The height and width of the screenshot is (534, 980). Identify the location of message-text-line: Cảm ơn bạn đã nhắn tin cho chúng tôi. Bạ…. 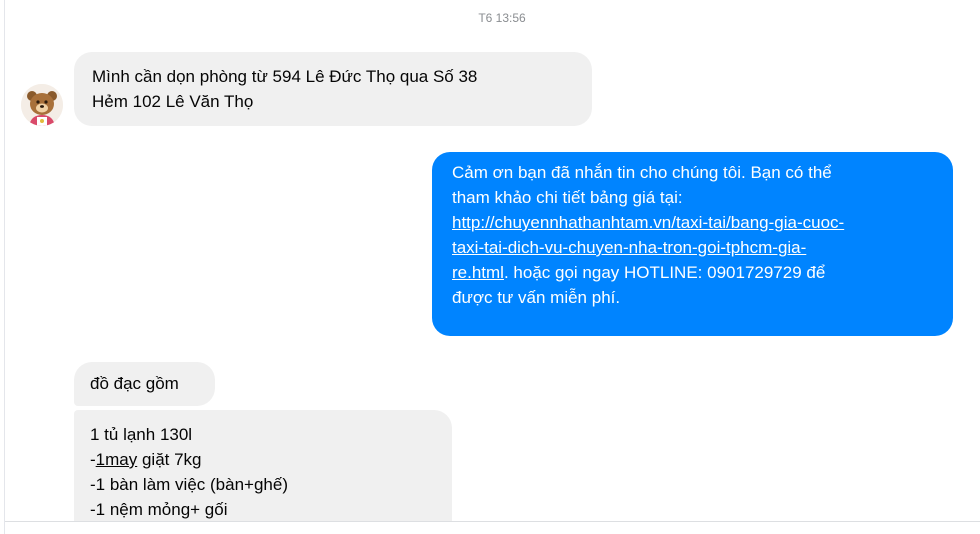
(642, 172).